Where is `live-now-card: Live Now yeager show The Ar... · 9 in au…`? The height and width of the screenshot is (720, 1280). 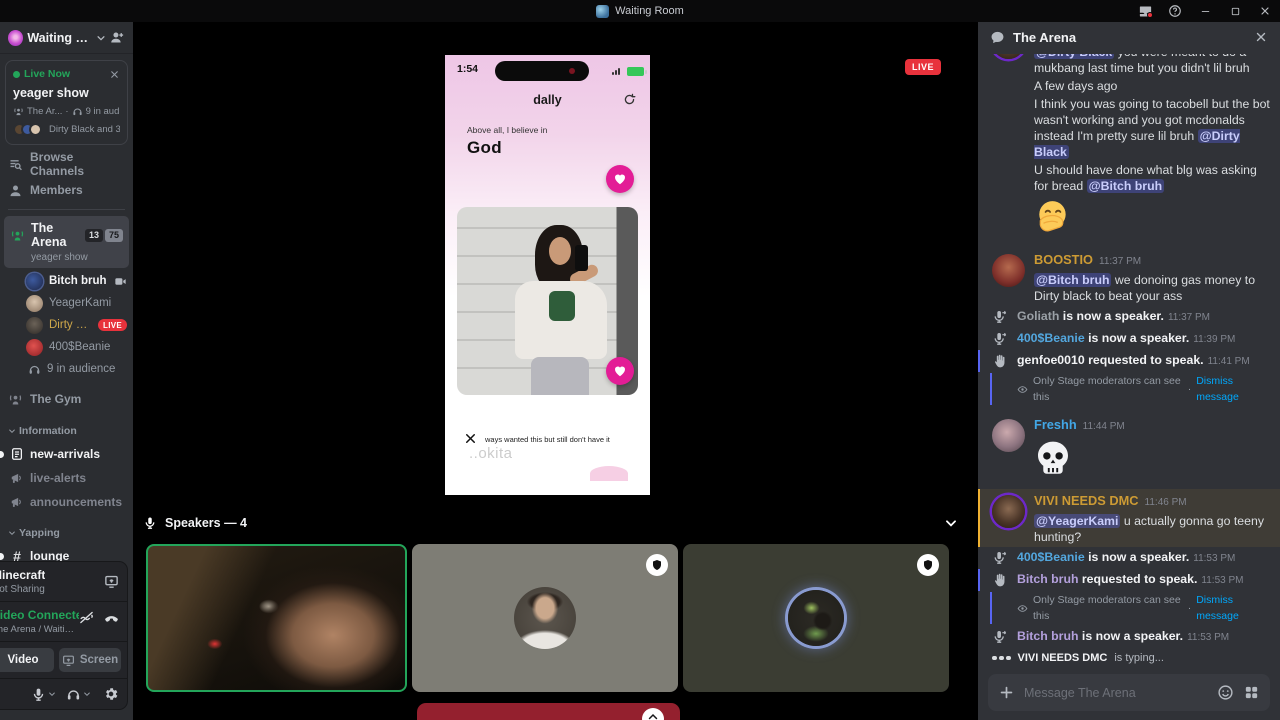 live-now-card: Live Now yeager show The Ar... · 9 in au… is located at coordinates (66, 102).